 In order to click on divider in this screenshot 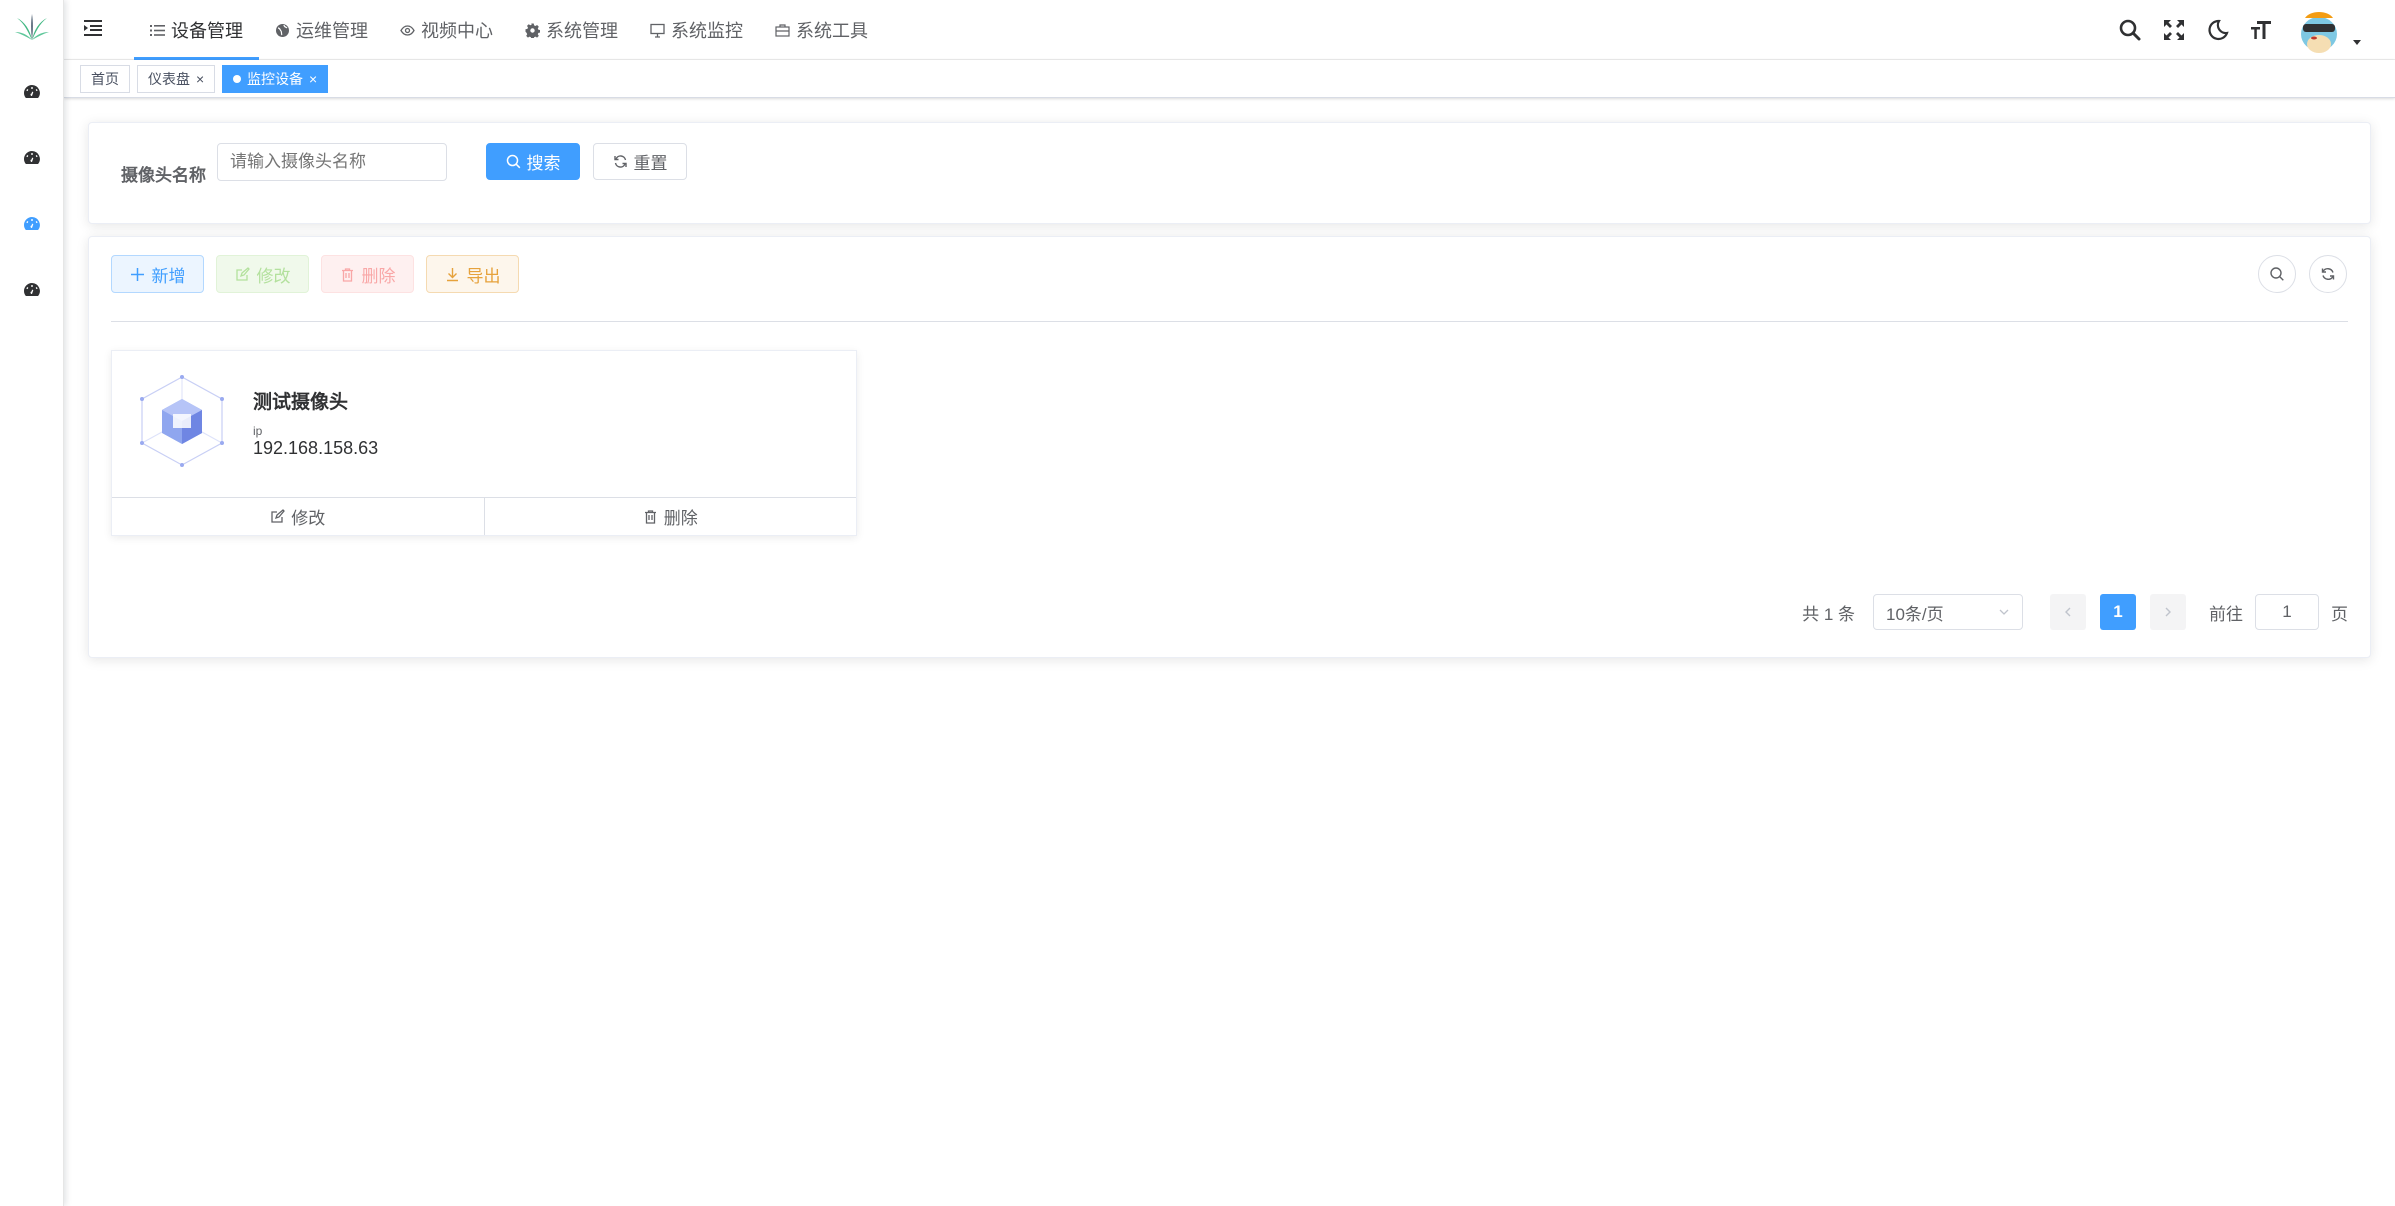, I will do `click(1229, 321)`.